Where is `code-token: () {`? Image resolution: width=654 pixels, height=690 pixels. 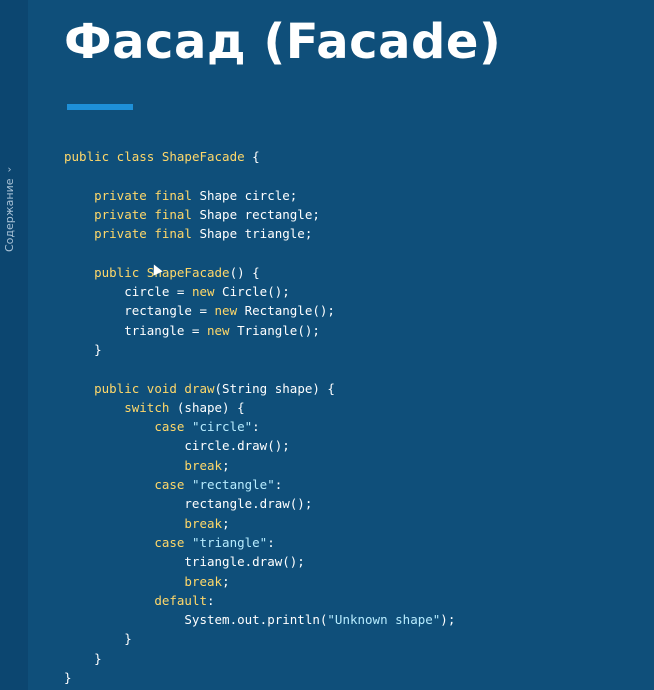 code-token: () { is located at coordinates (244, 272).